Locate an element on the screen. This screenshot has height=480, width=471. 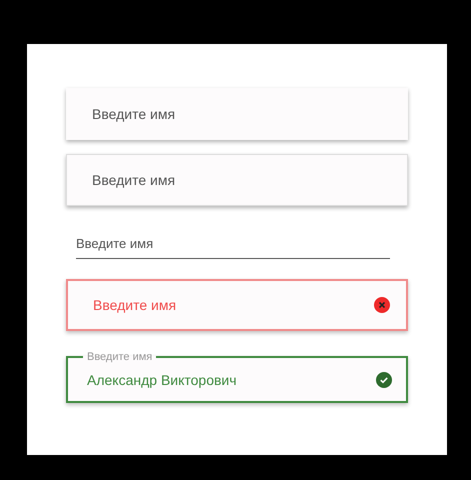
input-field: Введите имя Александр Викторович is located at coordinates (237, 377).